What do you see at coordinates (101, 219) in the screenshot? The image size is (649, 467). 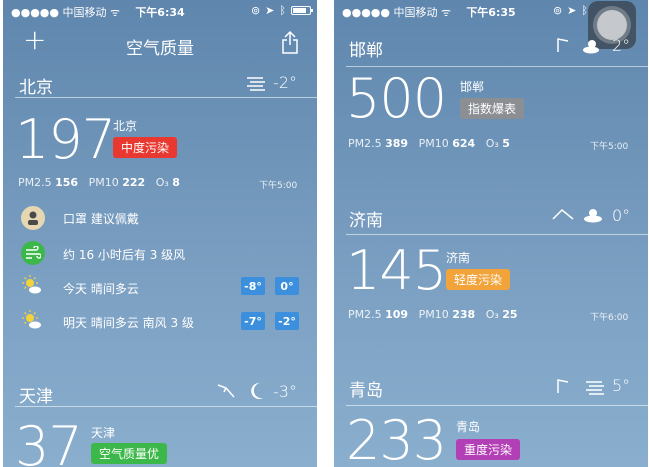 I see `mask-advice-text: 口罩 建议佩戴` at bounding box center [101, 219].